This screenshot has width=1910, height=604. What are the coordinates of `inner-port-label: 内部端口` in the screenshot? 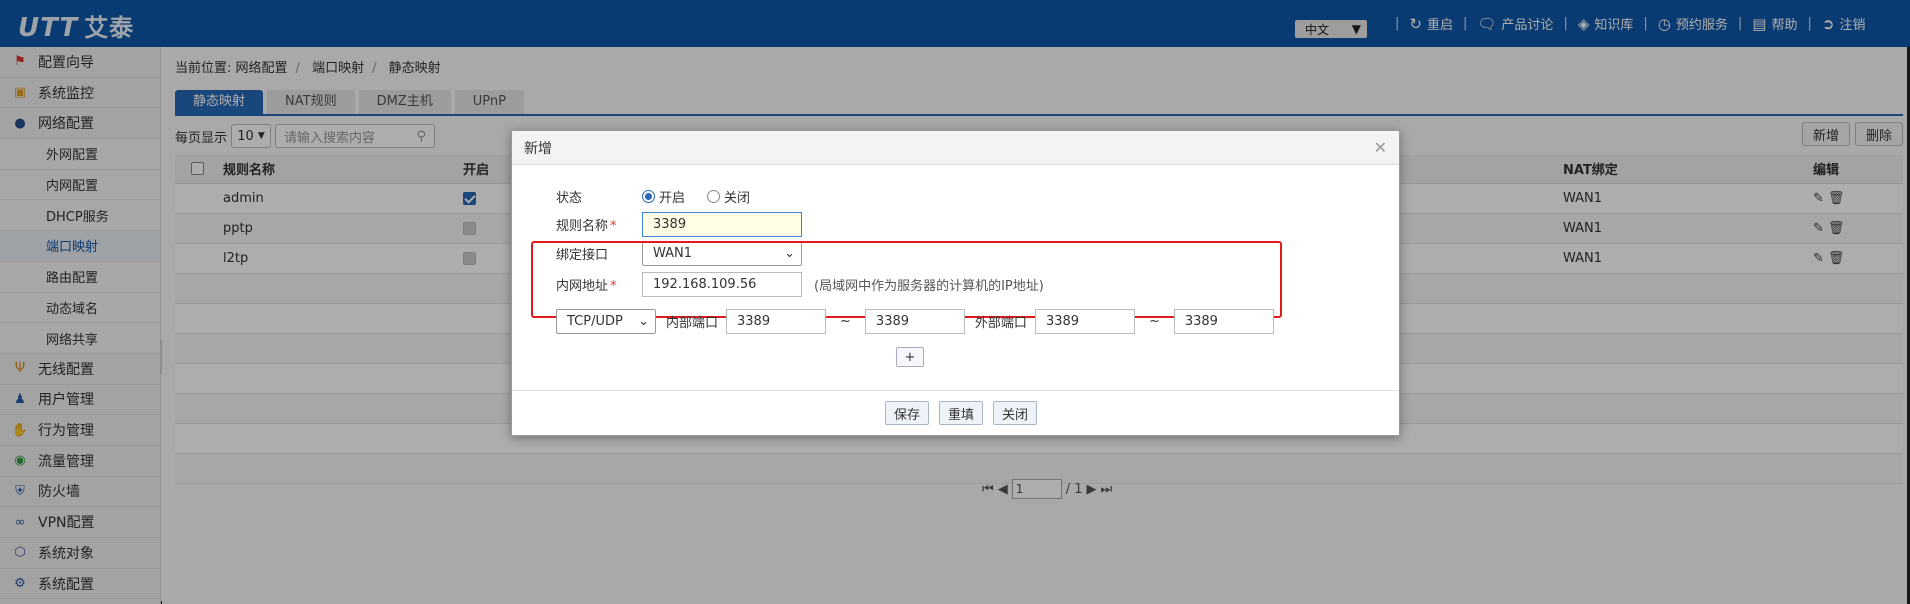 It's located at (692, 323).